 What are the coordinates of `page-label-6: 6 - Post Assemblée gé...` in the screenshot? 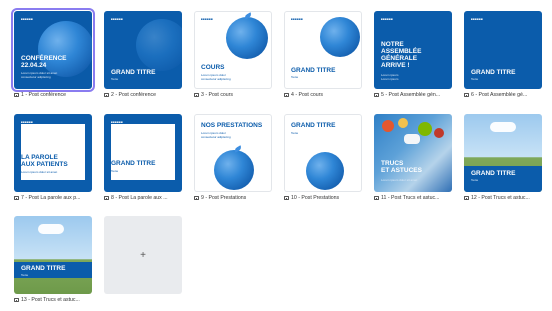 It's located at (504, 95).